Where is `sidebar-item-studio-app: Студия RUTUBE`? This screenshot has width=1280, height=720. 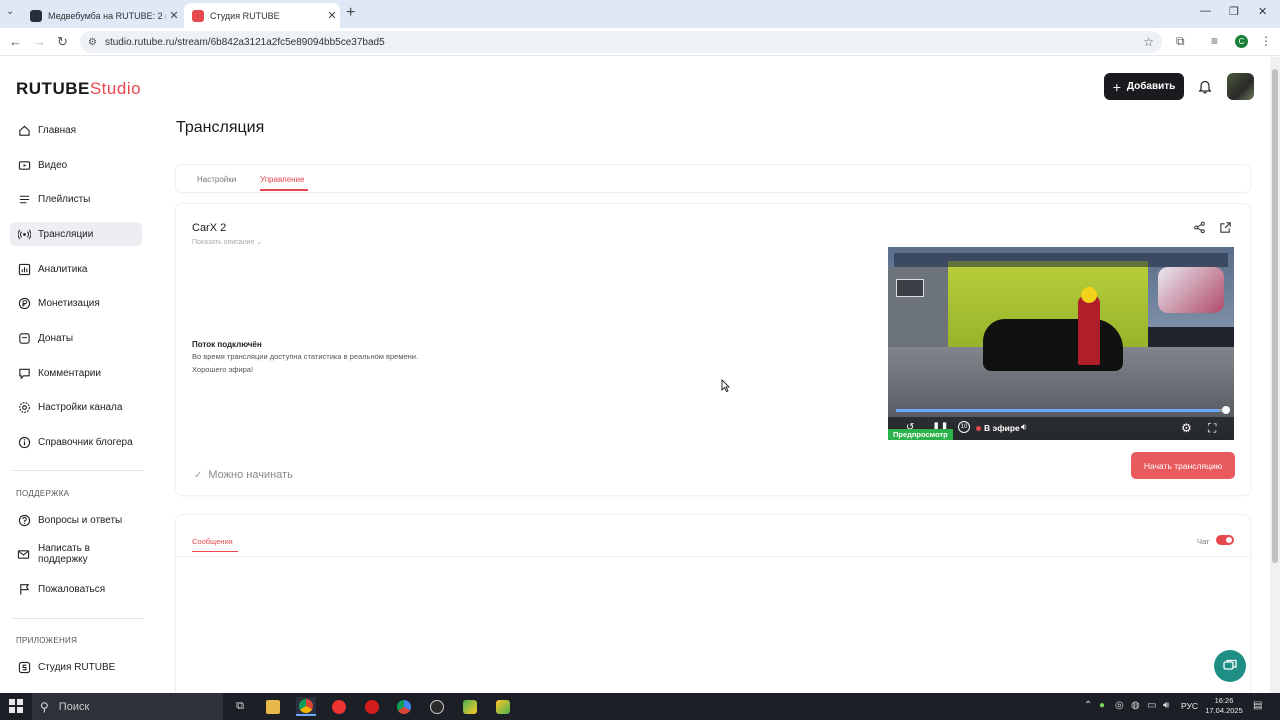 sidebar-item-studio-app: Студия RUTUBE is located at coordinates (76, 667).